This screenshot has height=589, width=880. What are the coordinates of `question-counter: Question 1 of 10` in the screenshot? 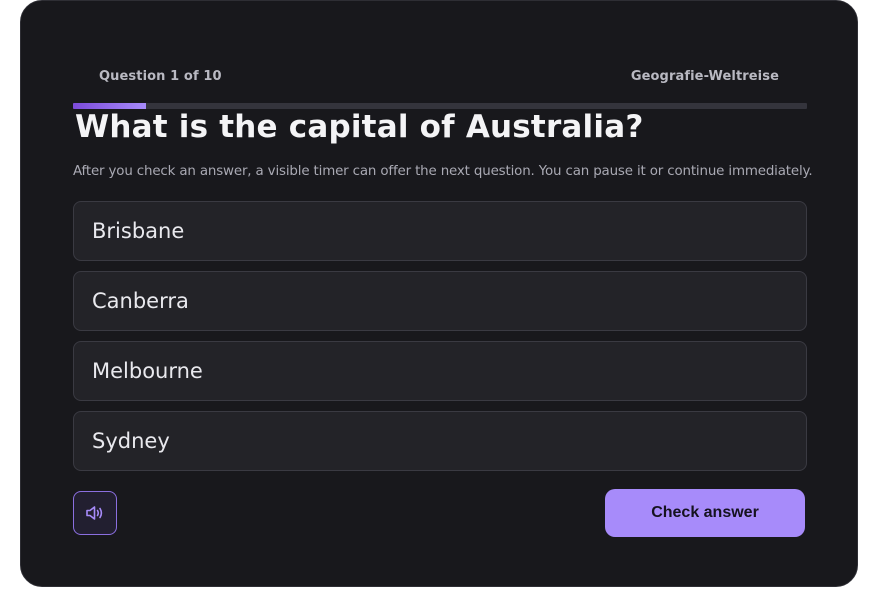 It's located at (160, 76).